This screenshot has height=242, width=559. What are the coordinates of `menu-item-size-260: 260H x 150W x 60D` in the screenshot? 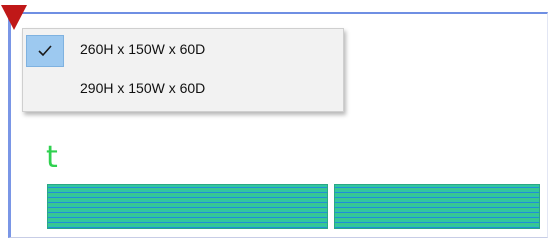 It's located at (183, 50).